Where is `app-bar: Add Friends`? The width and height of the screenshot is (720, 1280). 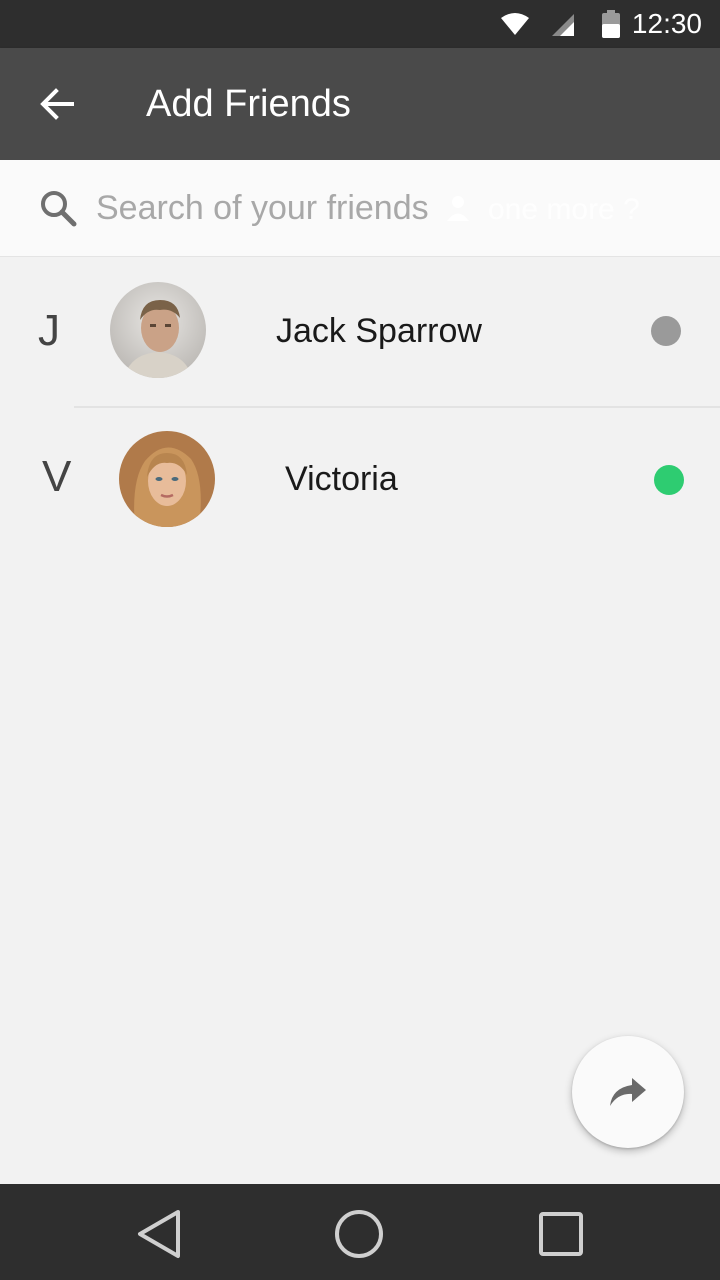 app-bar: Add Friends is located at coordinates (360, 104).